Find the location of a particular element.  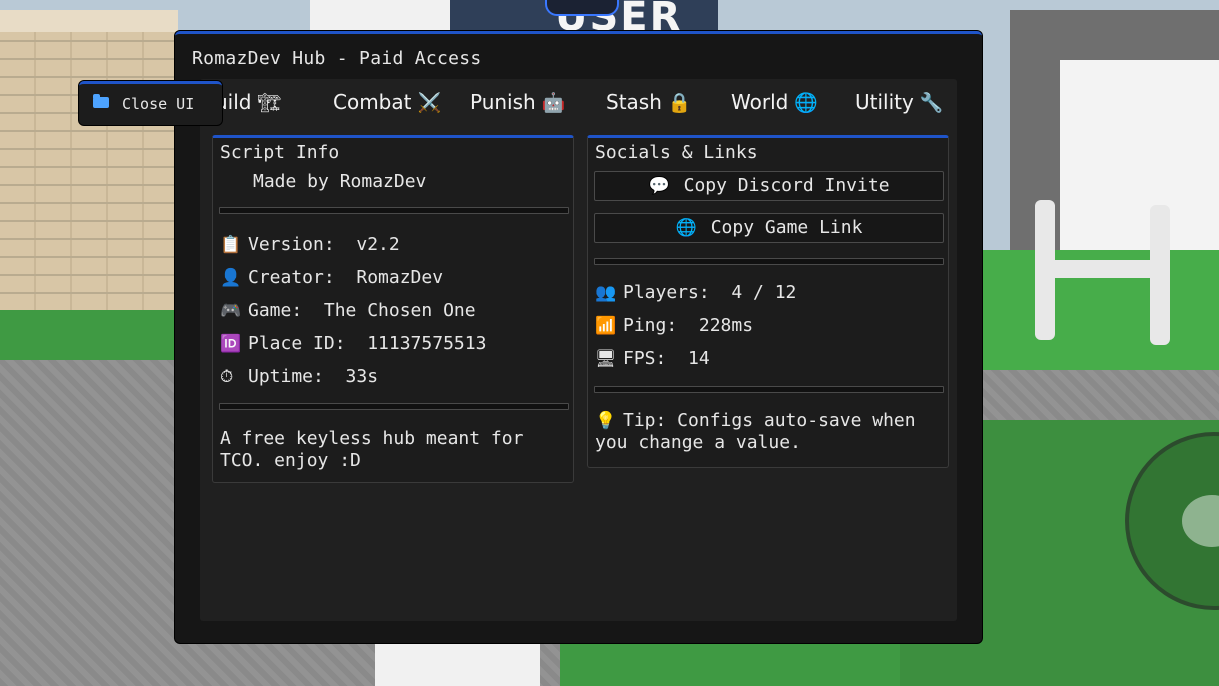

tab-label: Combat is located at coordinates (372, 102).